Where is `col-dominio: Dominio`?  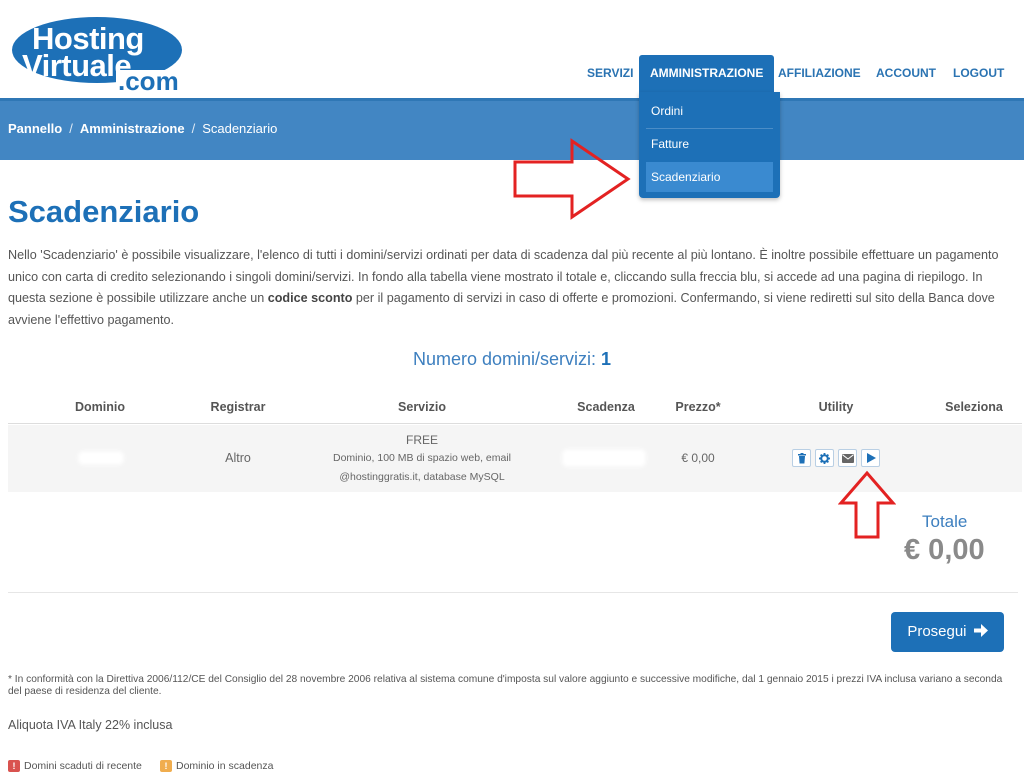
col-dominio: Dominio is located at coordinates (100, 407).